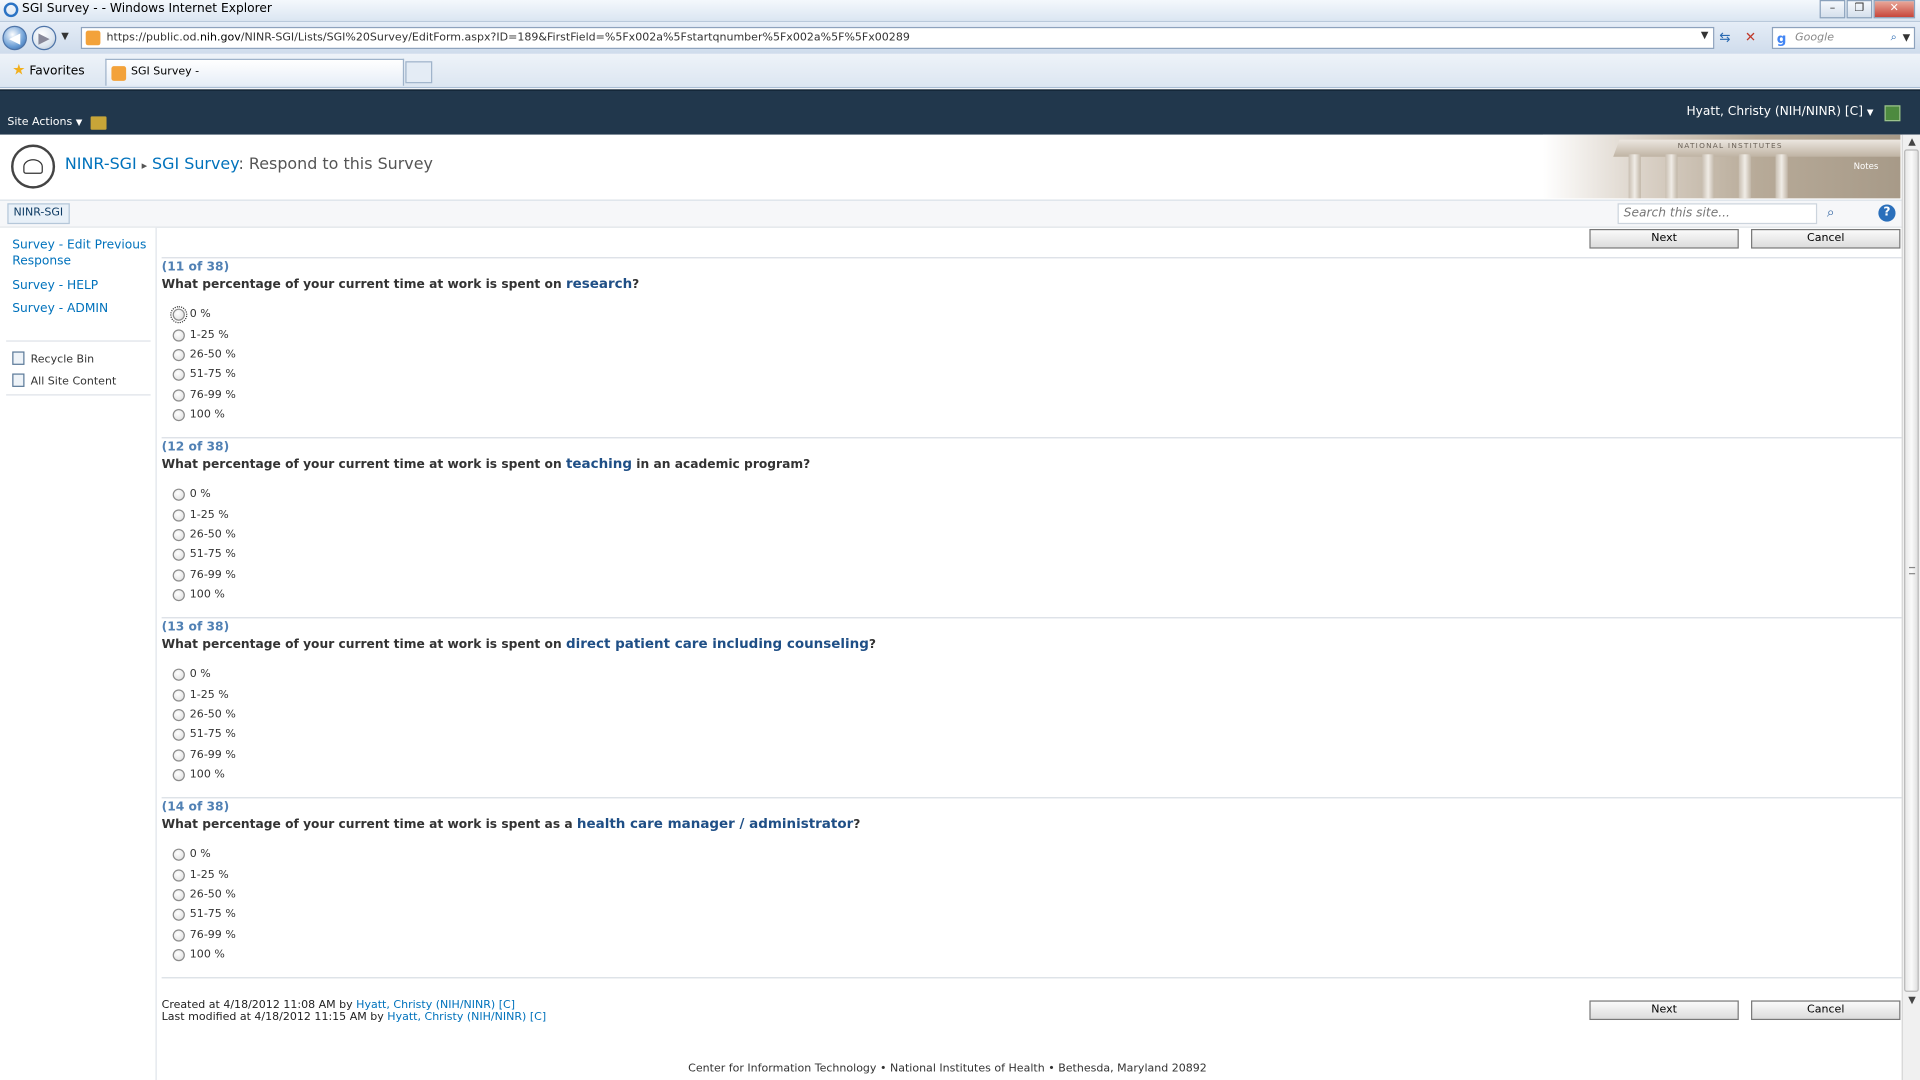  Describe the element at coordinates (1730, 146) in the screenshot. I see `banner-text: NATIONAL INSTITUTES` at that location.